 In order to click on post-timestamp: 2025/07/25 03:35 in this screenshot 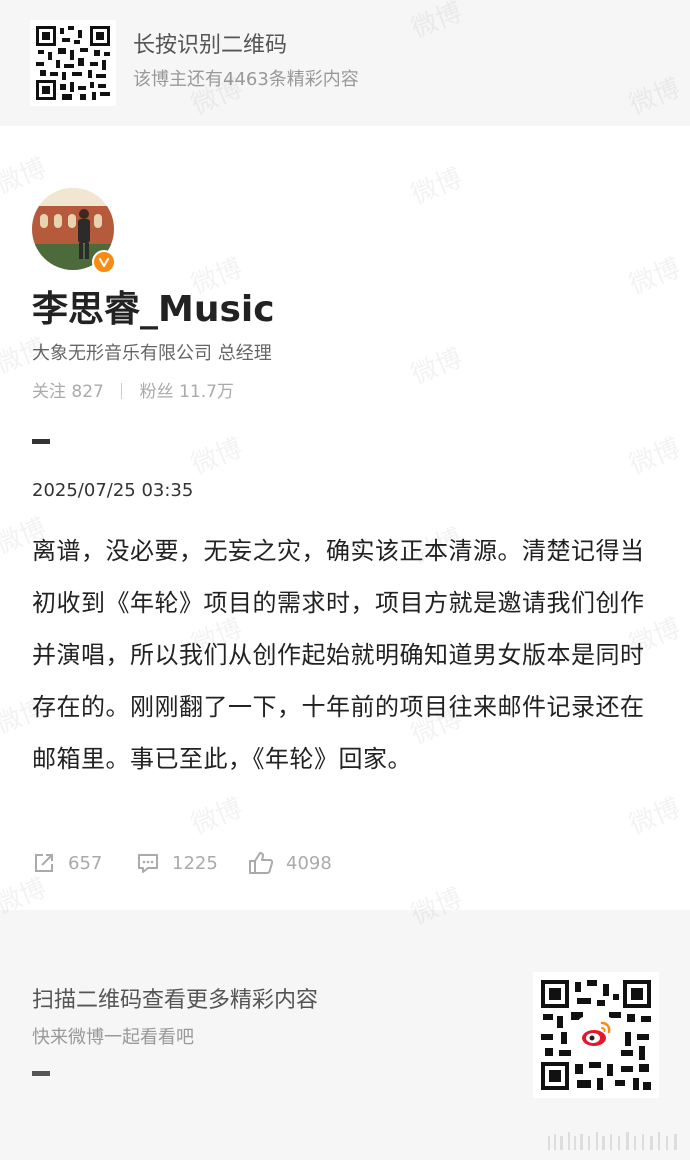, I will do `click(113, 490)`.